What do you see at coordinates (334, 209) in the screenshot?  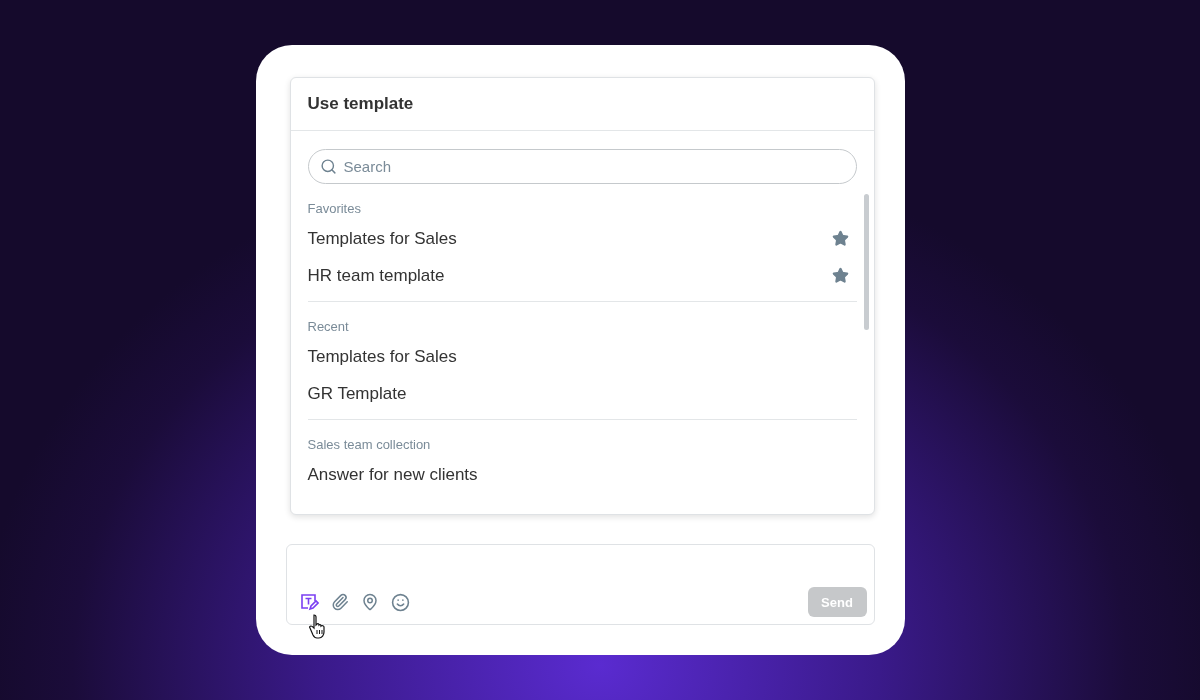 I see `section-heading: Favorites` at bounding box center [334, 209].